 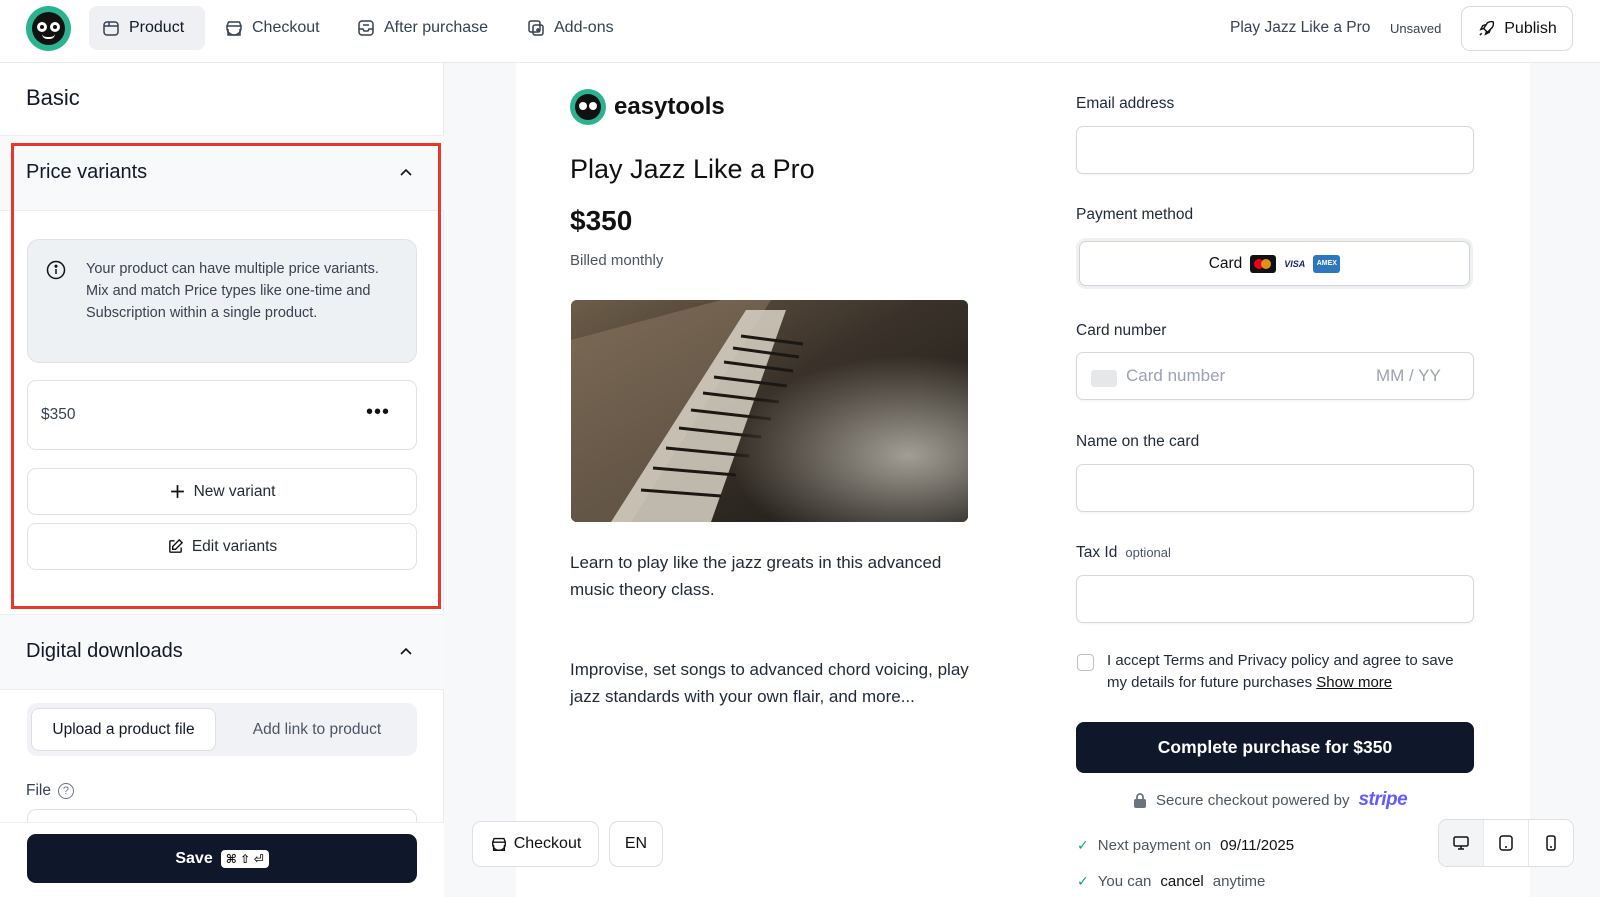 I want to click on billing-period: Billed monthly, so click(x=617, y=260).